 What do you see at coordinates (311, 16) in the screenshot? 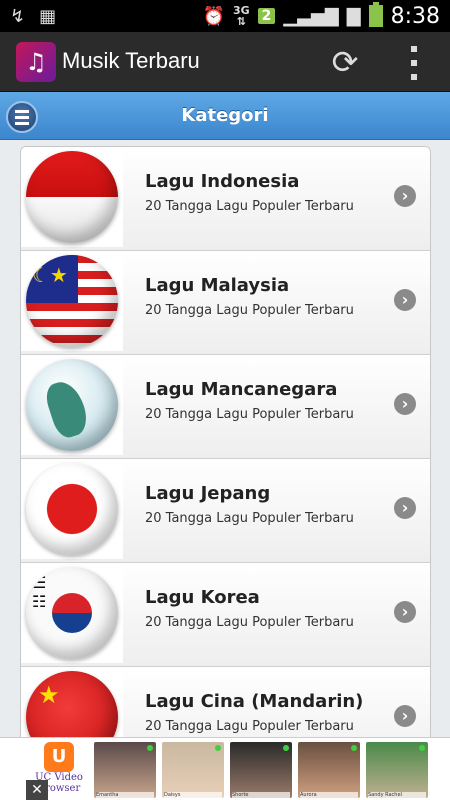
I see `signal-icon: ▁▃▅▇` at bounding box center [311, 16].